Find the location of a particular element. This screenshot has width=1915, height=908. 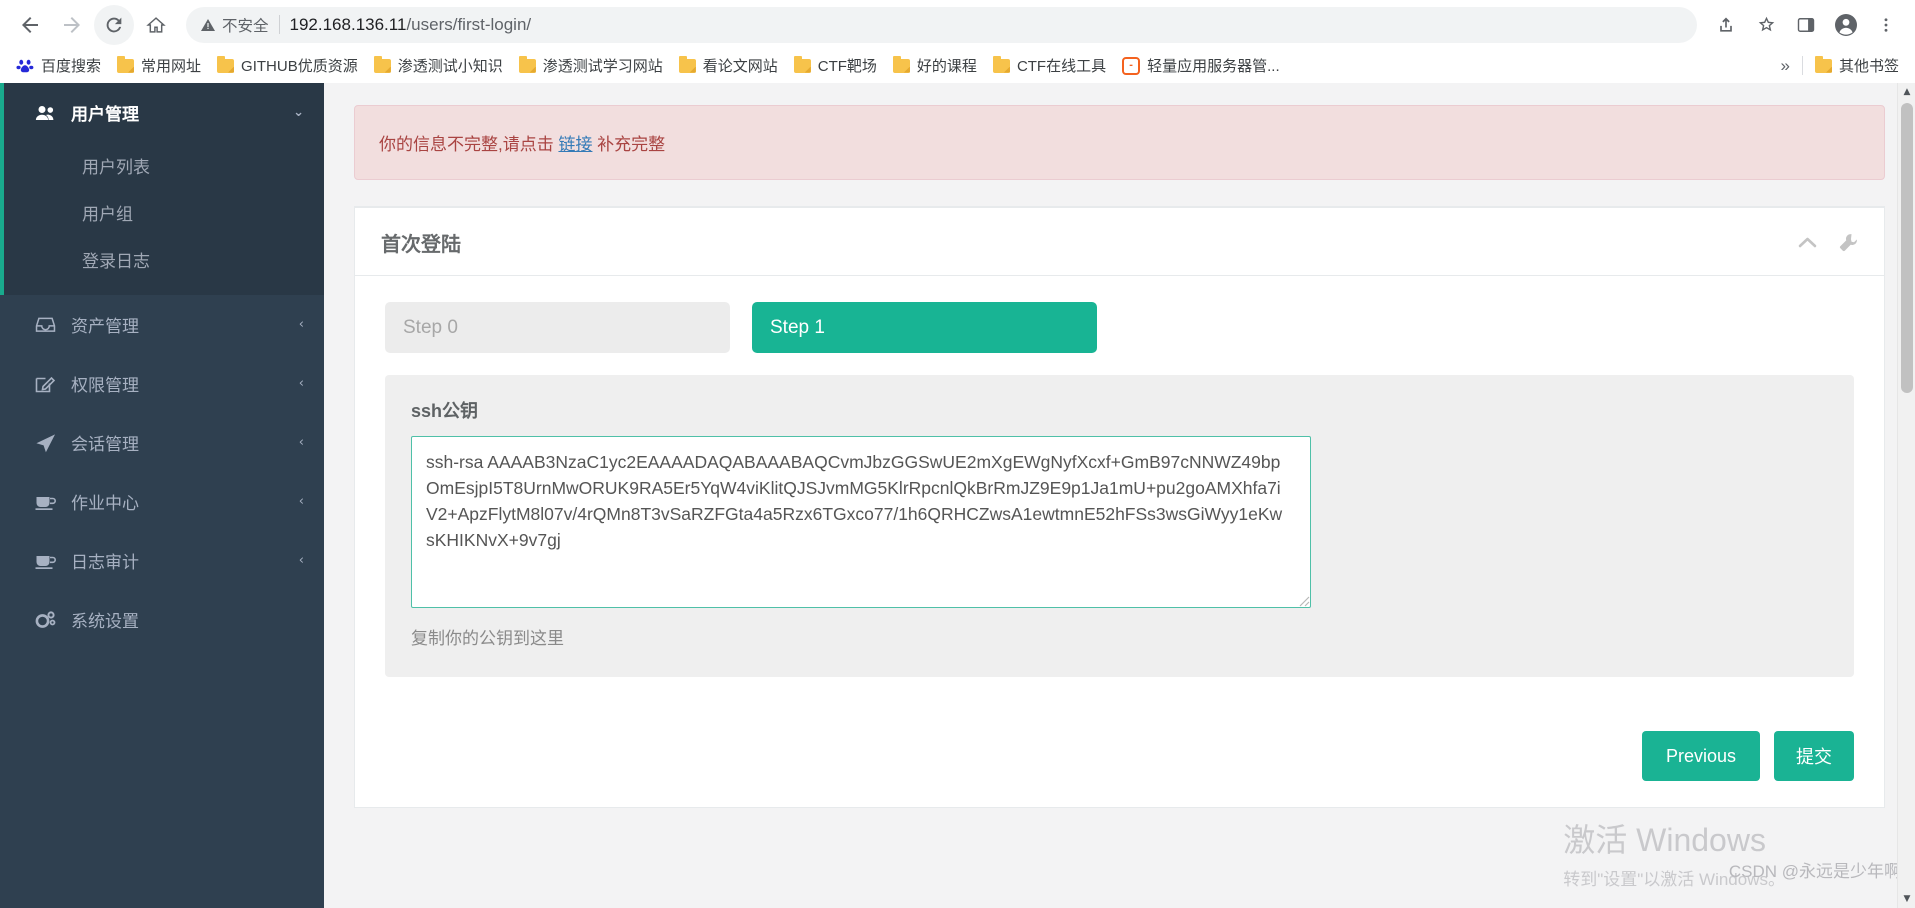

sidebar-item-label: 资产管理 is located at coordinates (105, 326).